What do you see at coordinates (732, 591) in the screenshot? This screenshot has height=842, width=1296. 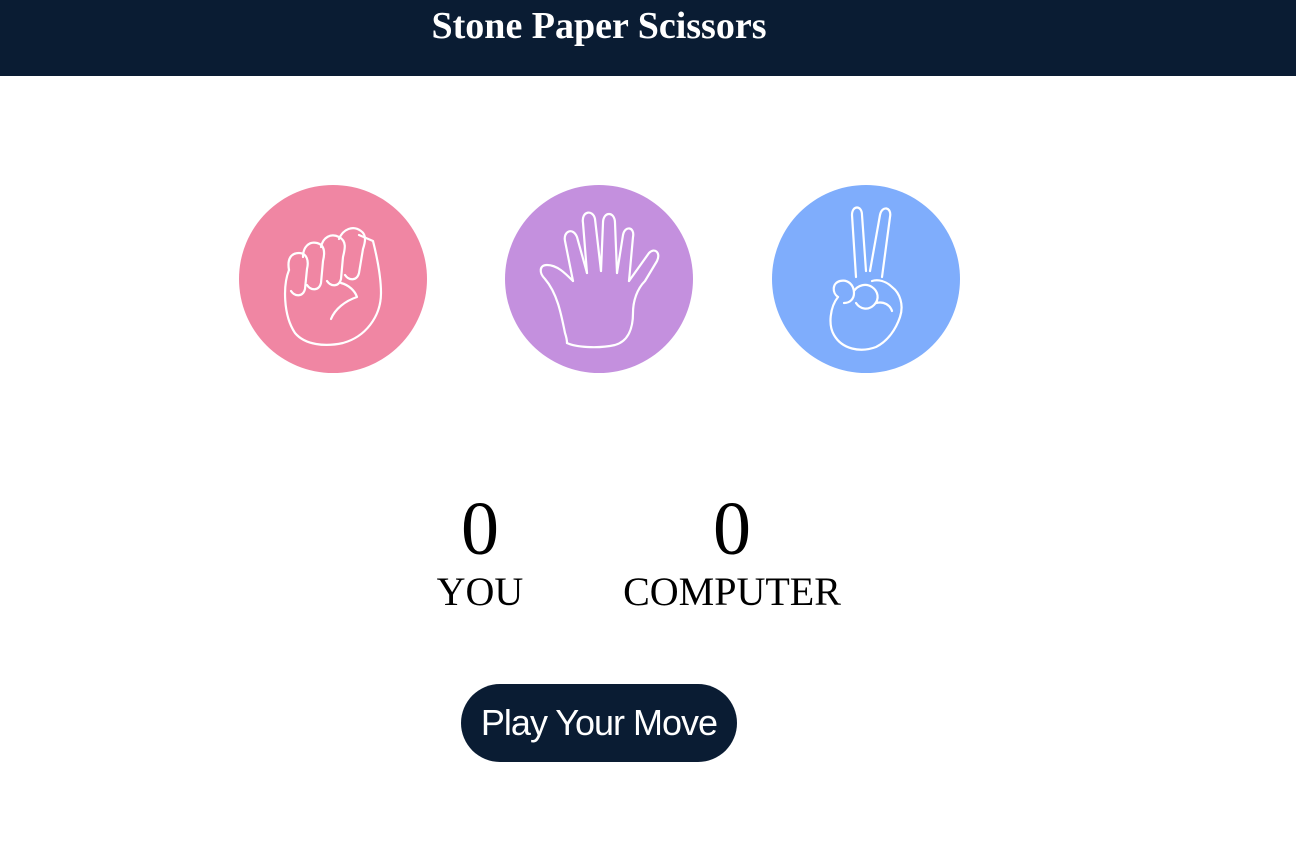 I see `computer-score-label: COMPUTER` at bounding box center [732, 591].